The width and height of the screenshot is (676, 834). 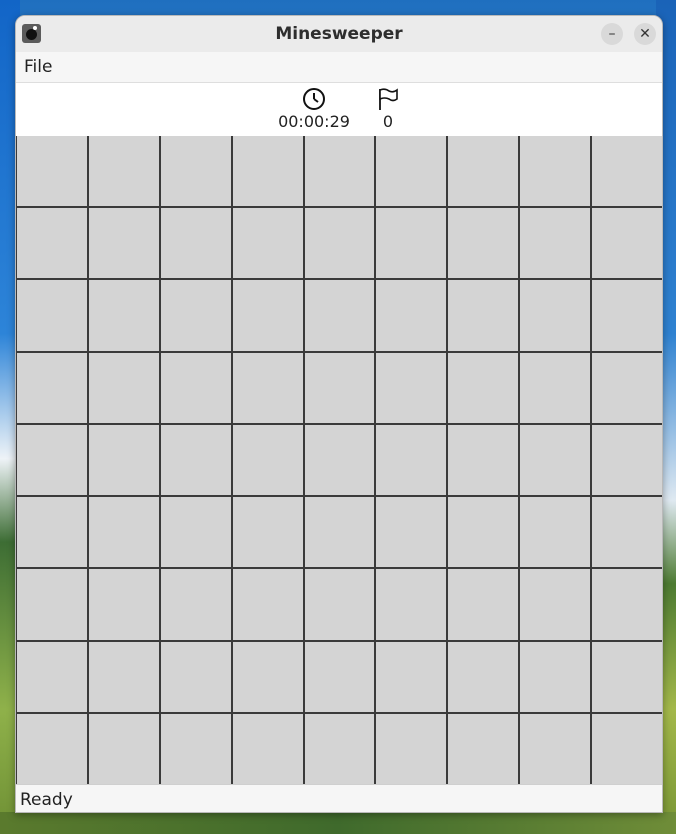 What do you see at coordinates (46, 800) in the screenshot?
I see `status-text: Ready` at bounding box center [46, 800].